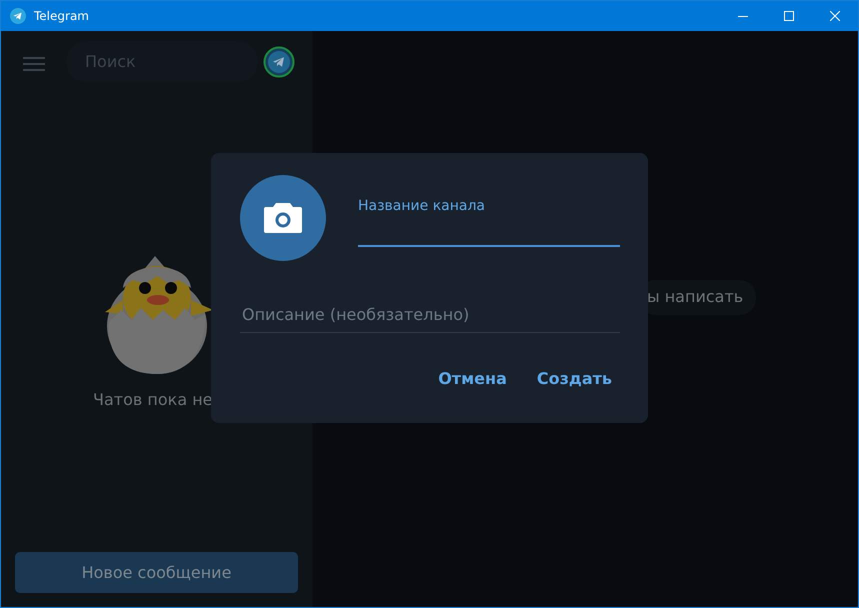  Describe the element at coordinates (430, 315) in the screenshot. I see `description-field: Описание (необязательно)` at that location.